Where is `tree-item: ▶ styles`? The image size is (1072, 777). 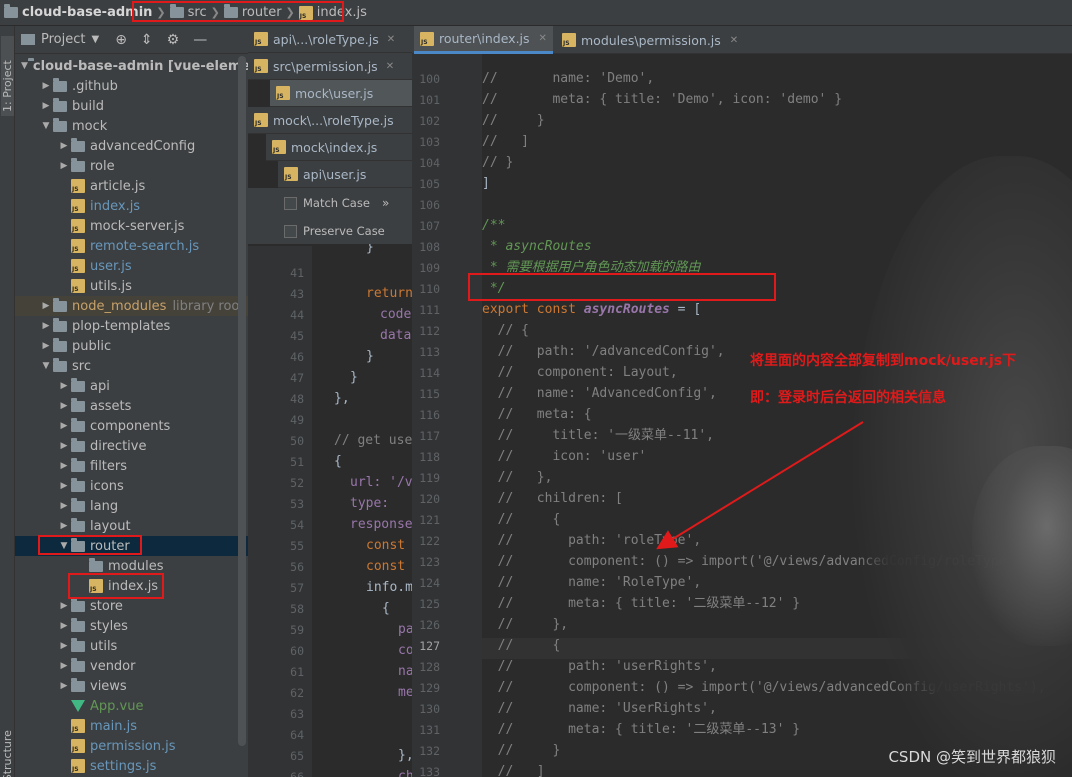 tree-item: ▶ styles is located at coordinates (131, 626).